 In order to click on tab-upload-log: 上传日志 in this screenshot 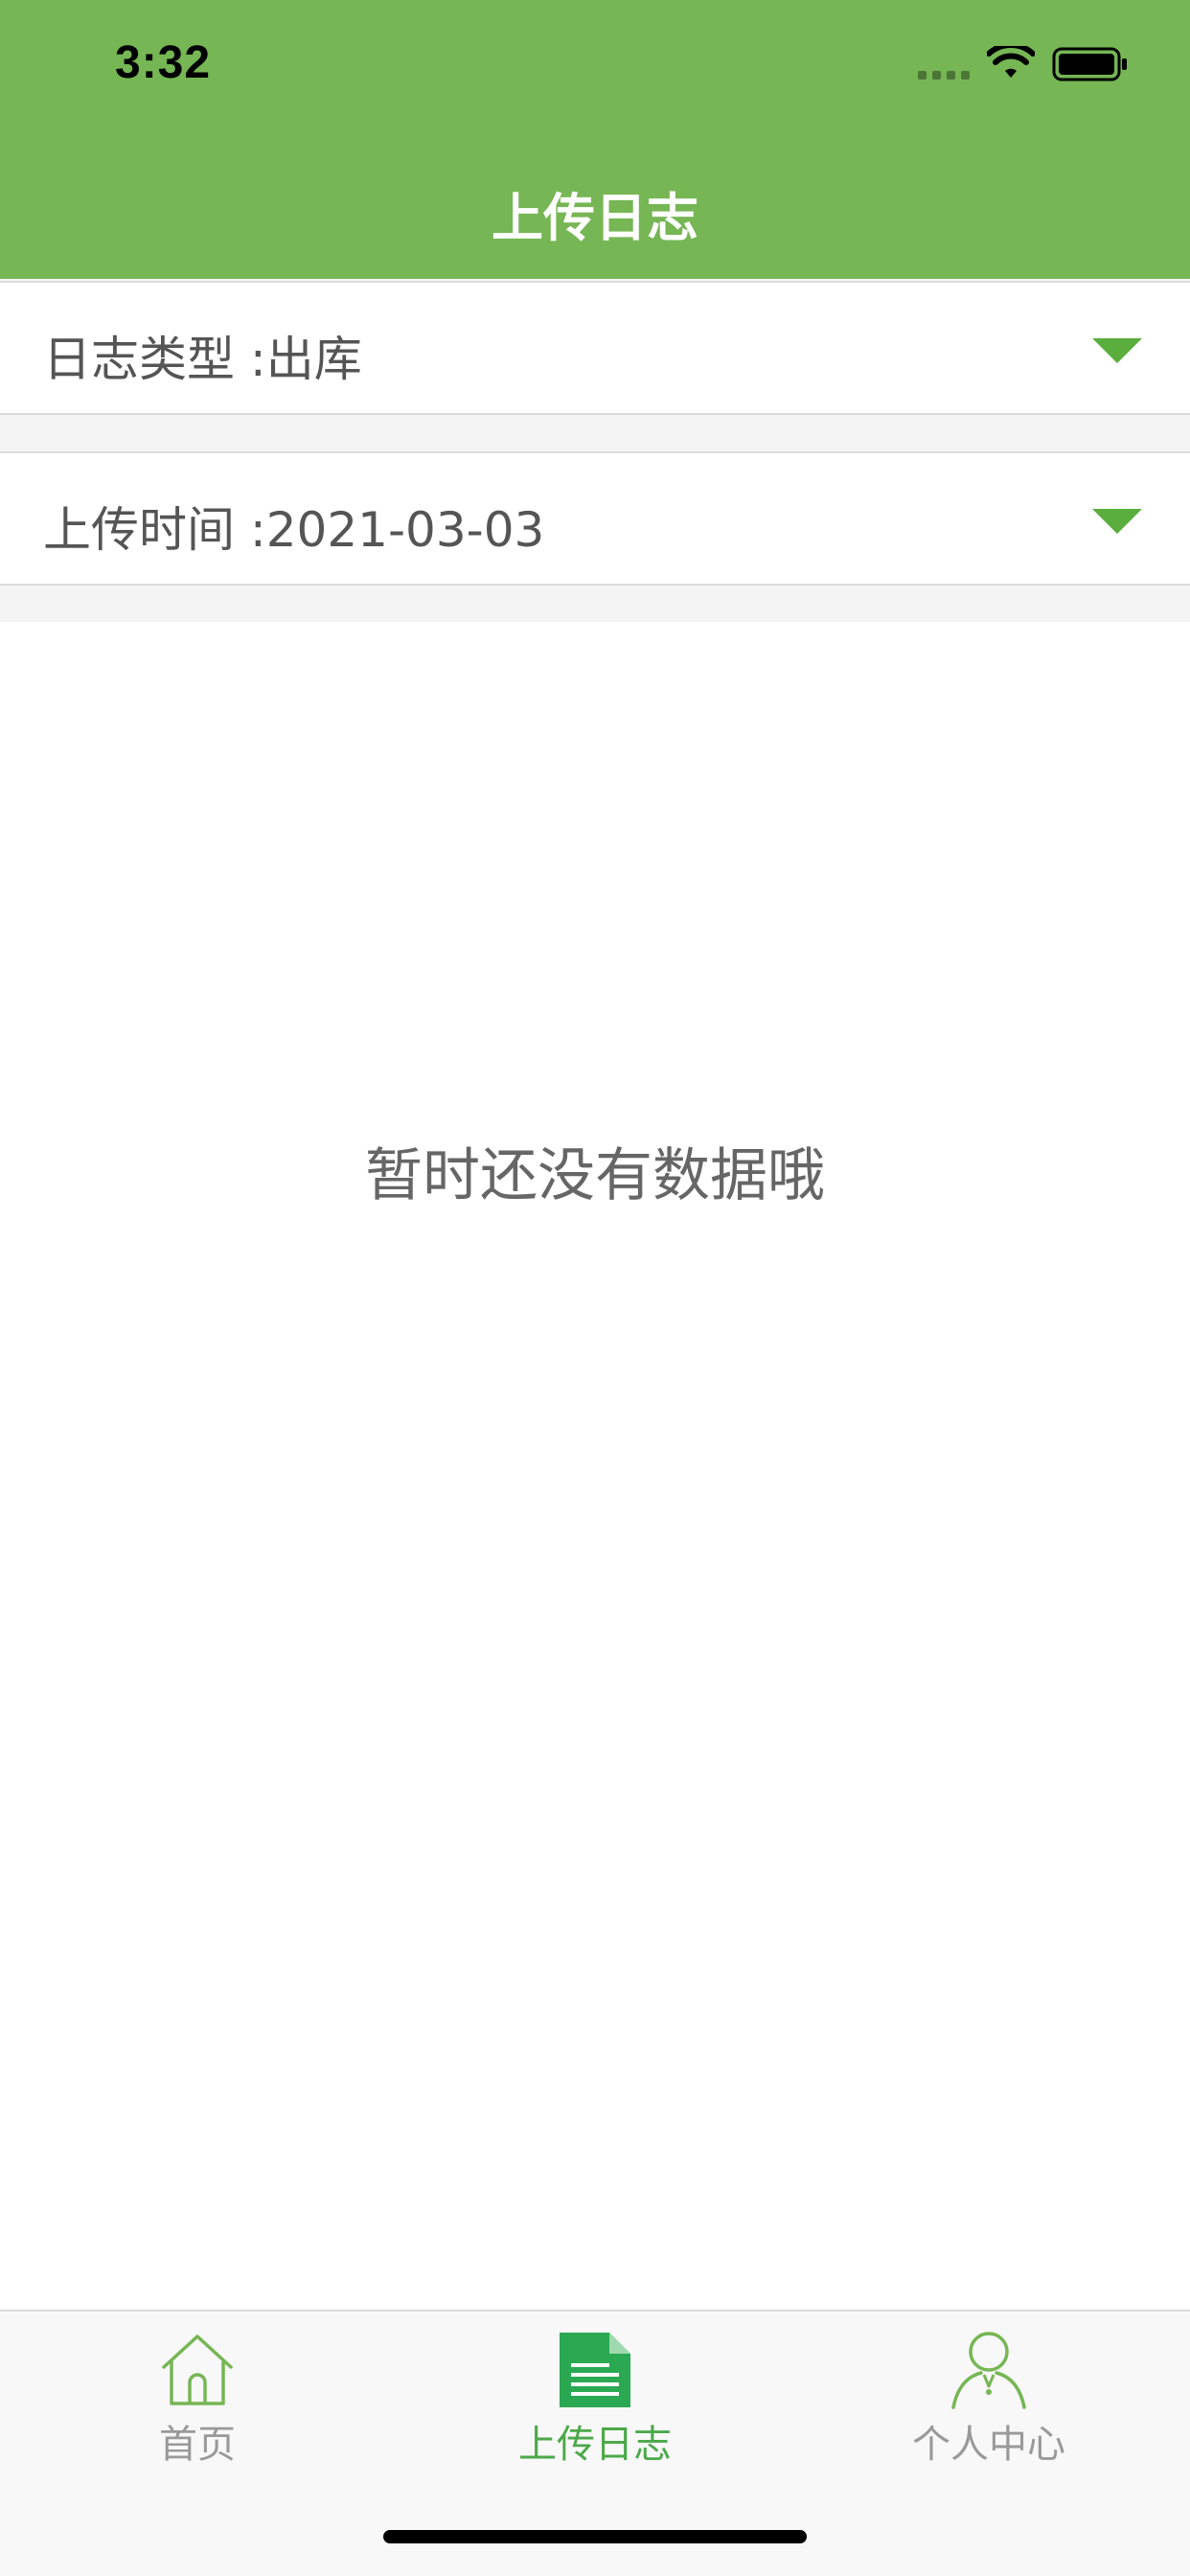, I will do `click(595, 2400)`.